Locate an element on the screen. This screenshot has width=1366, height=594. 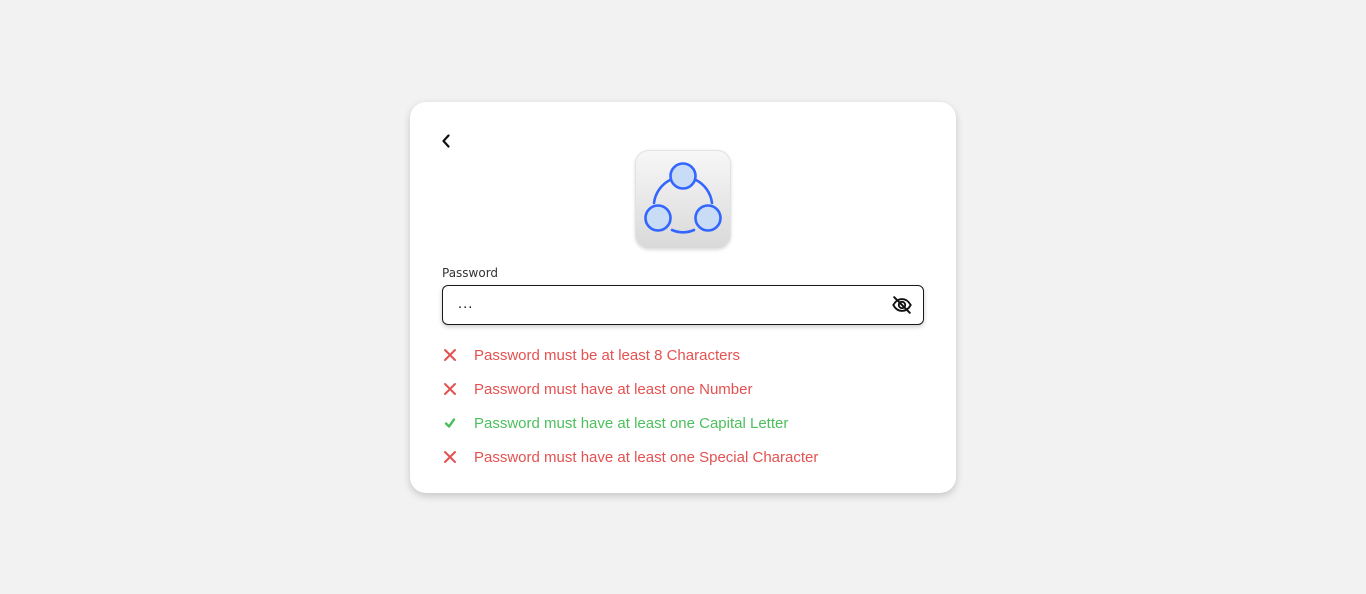
password-label: Password is located at coordinates (470, 273).